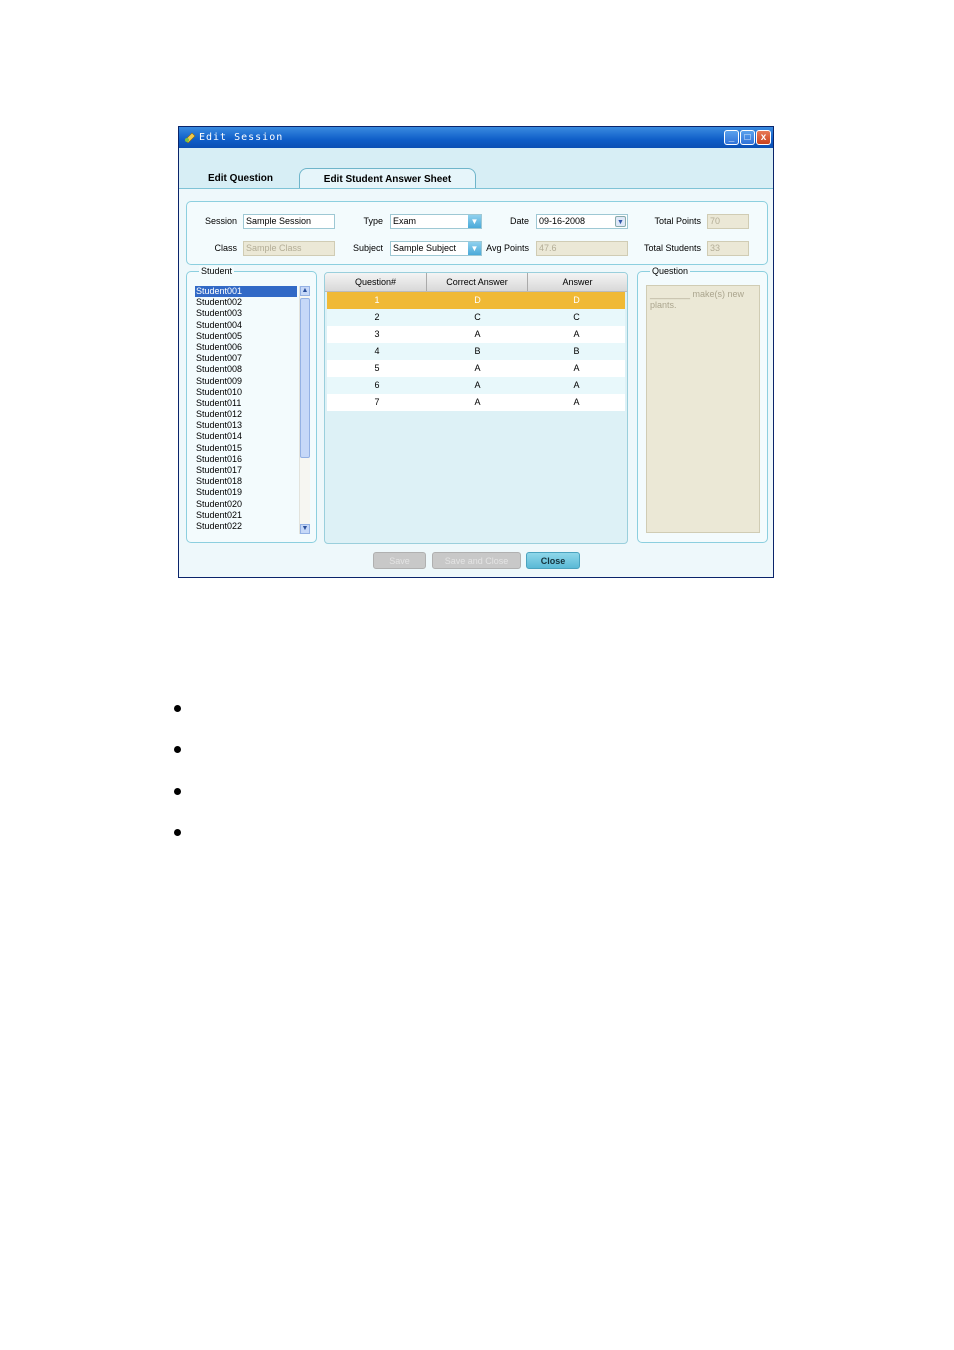 The image size is (954, 1350). I want to click on list-item: Student018, so click(246, 481).